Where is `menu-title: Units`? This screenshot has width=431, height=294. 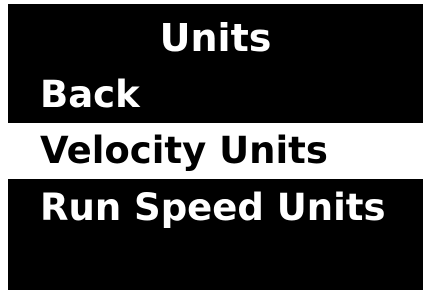 menu-title: Units is located at coordinates (215, 38).